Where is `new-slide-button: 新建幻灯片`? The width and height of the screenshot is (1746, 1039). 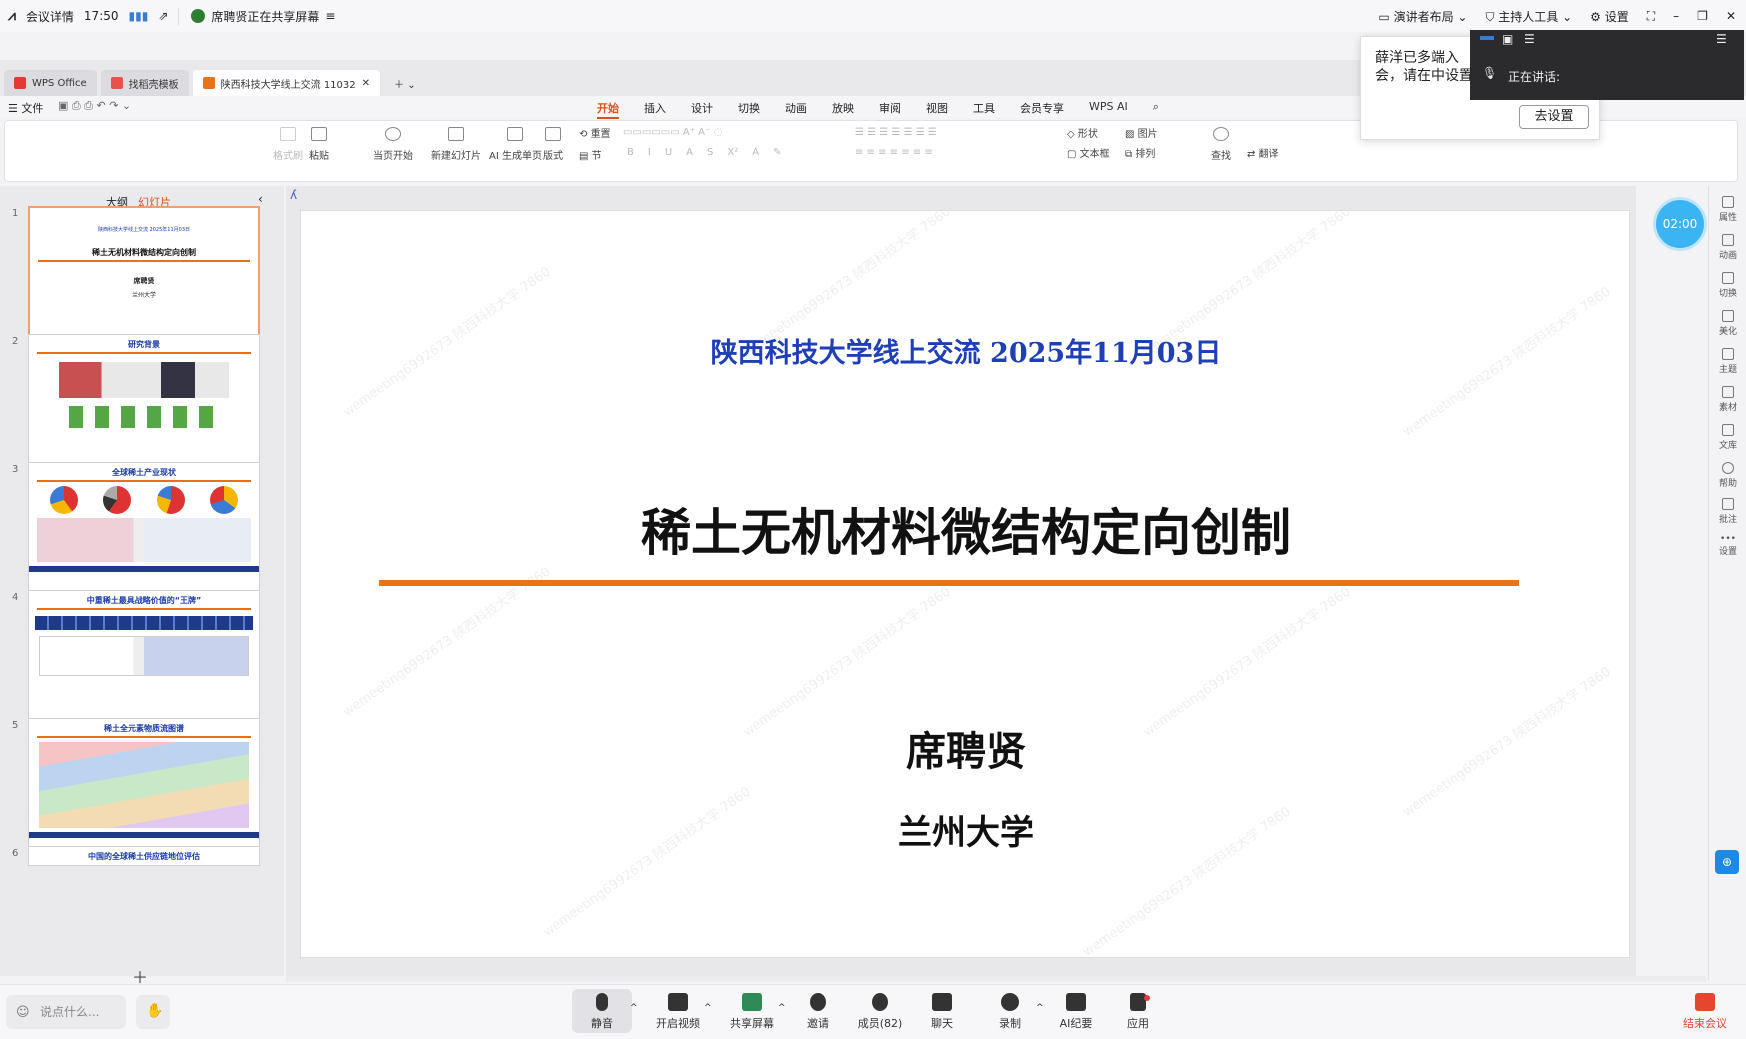
new-slide-button: 新建幻灯片 is located at coordinates (456, 144).